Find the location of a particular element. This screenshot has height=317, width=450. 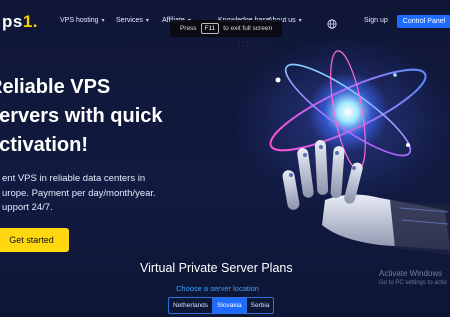

nav-item-label: Services is located at coordinates (129, 20).